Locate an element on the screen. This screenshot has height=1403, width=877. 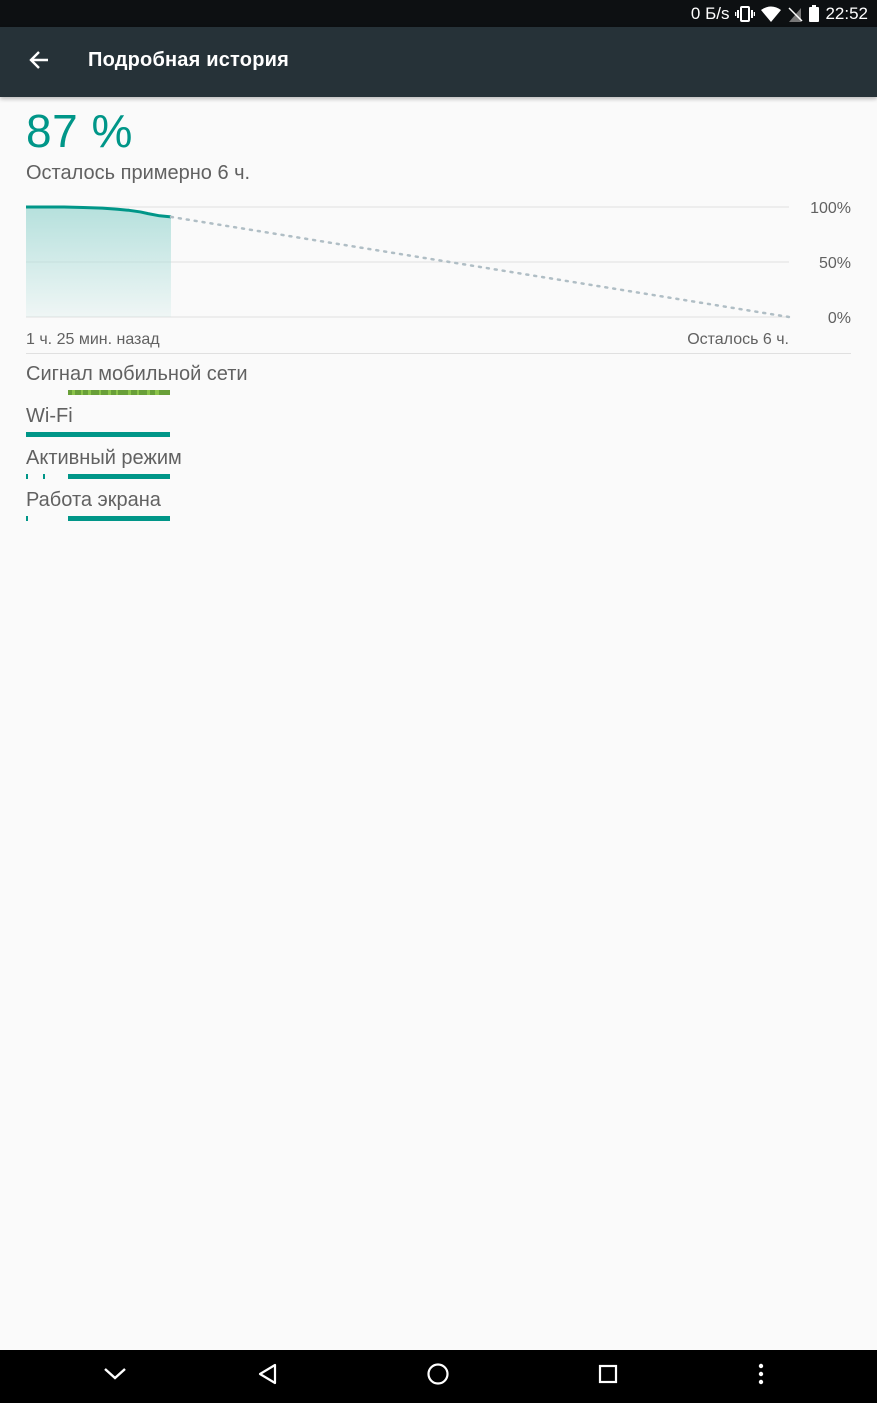
hide-keyboard-button is located at coordinates (115, 1376).